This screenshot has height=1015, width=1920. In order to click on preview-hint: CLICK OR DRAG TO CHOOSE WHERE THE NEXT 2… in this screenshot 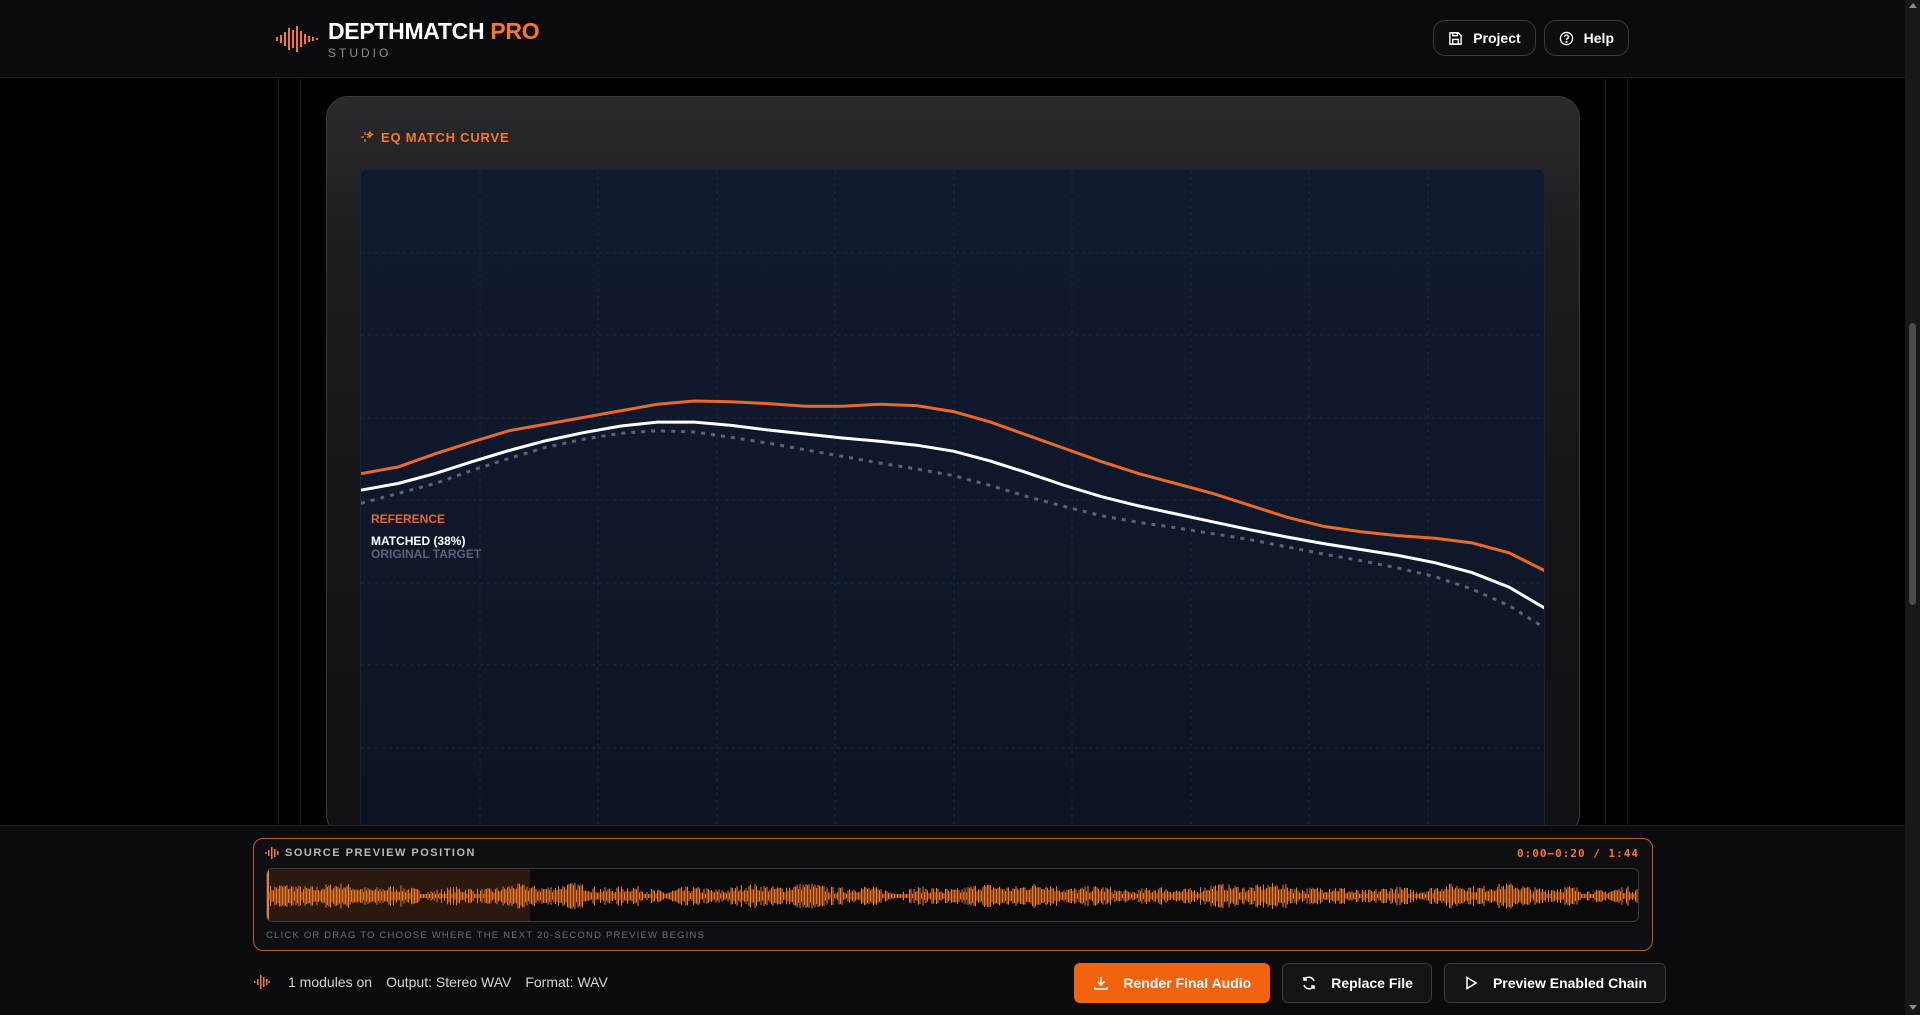, I will do `click(486, 935)`.